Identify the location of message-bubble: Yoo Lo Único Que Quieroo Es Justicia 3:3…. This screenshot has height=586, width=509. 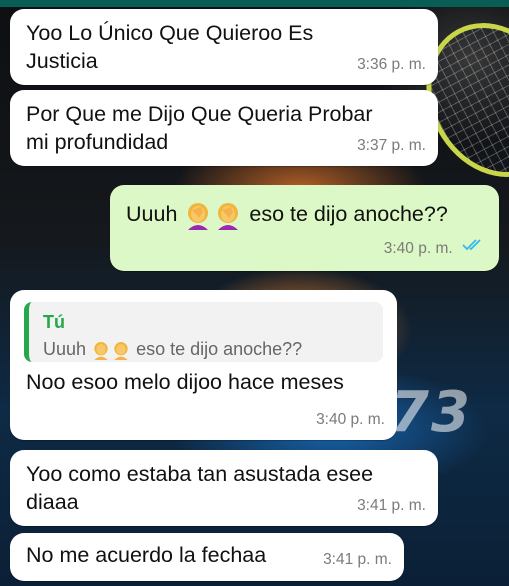
(224, 47).